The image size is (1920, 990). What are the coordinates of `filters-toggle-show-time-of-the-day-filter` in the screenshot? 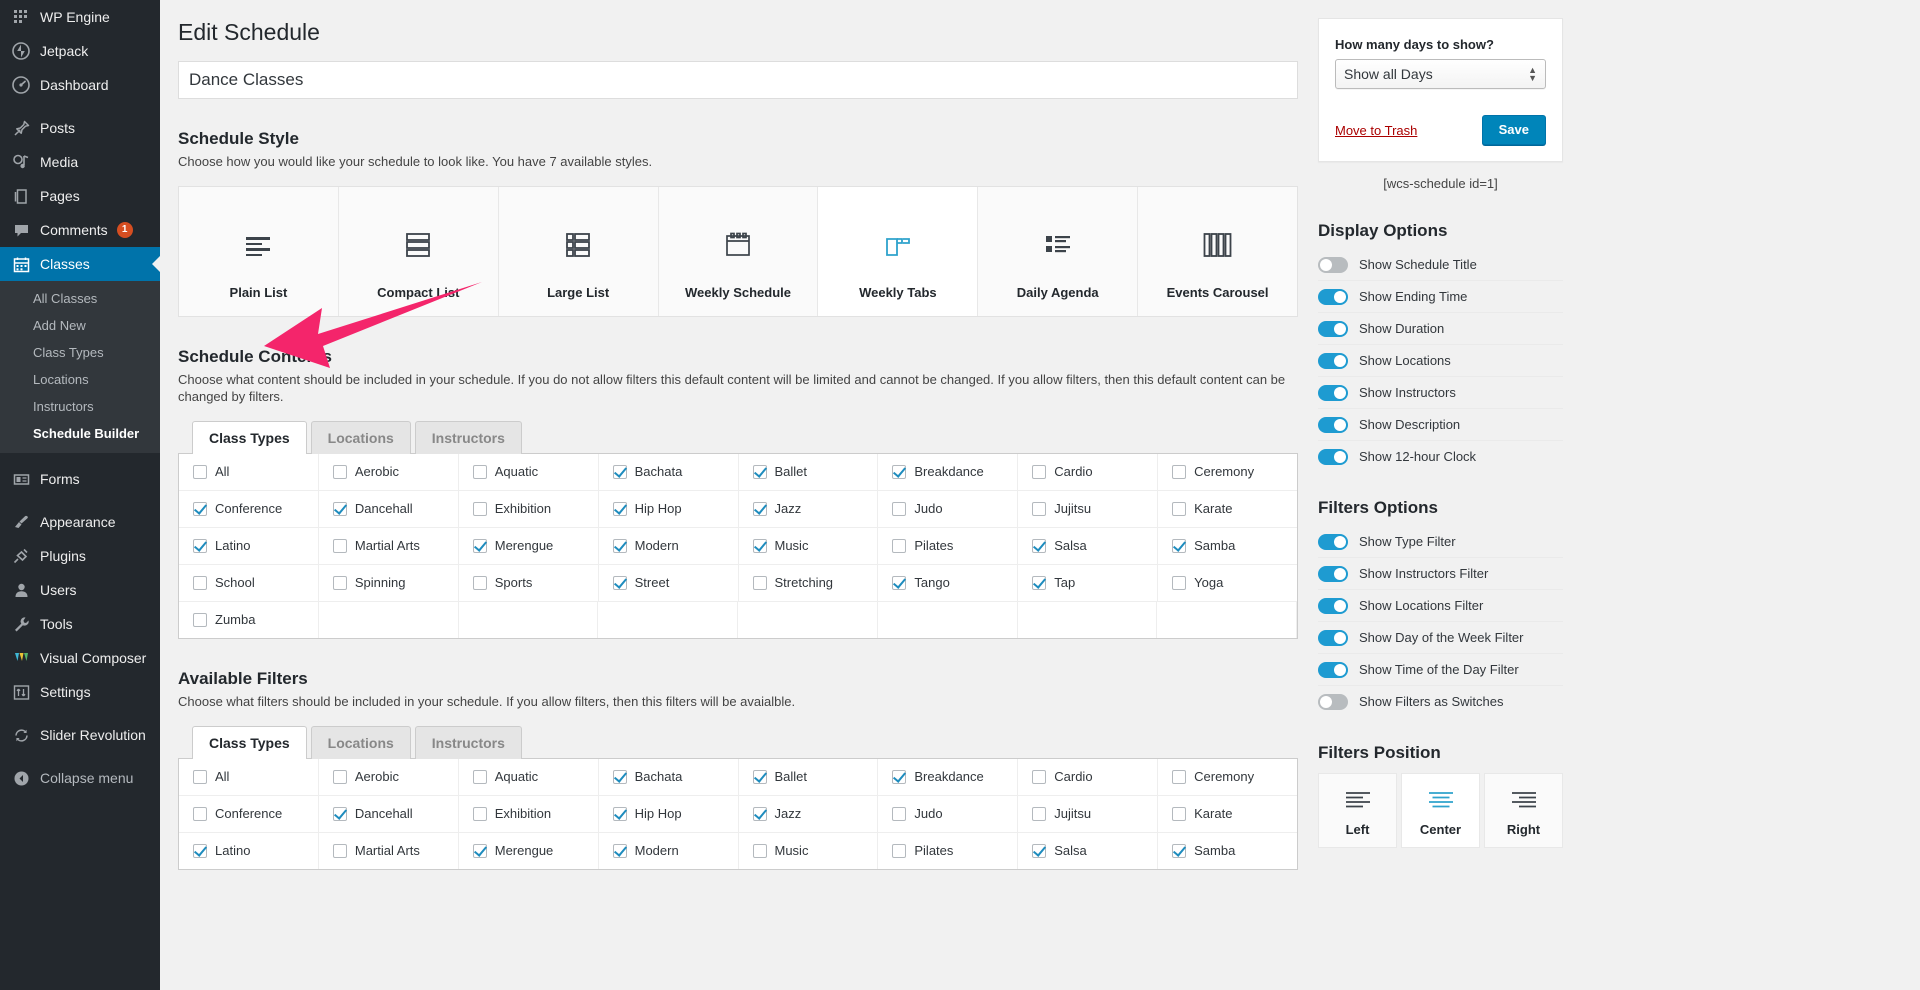 It's located at (1333, 669).